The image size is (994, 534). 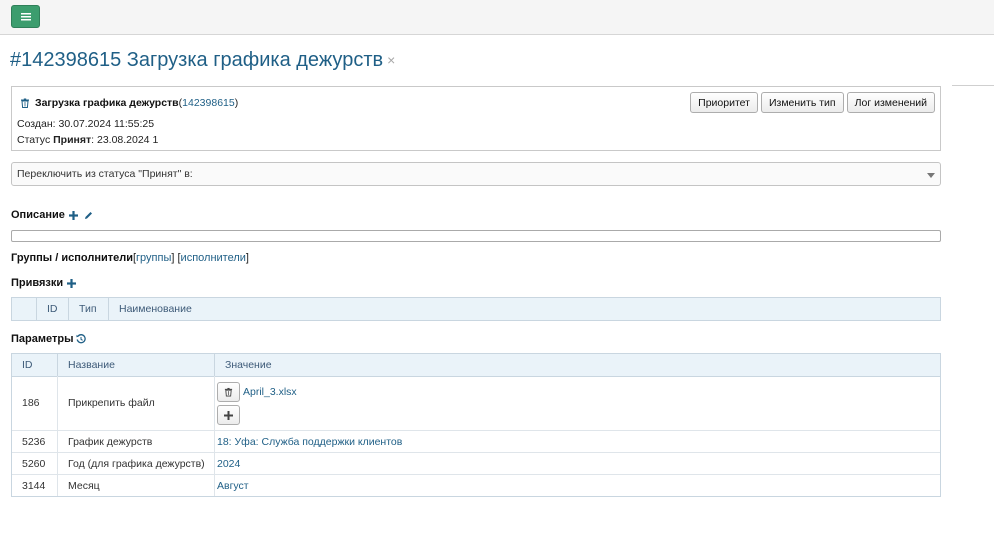 I want to click on param-name: График дежурств, so click(x=136, y=441).